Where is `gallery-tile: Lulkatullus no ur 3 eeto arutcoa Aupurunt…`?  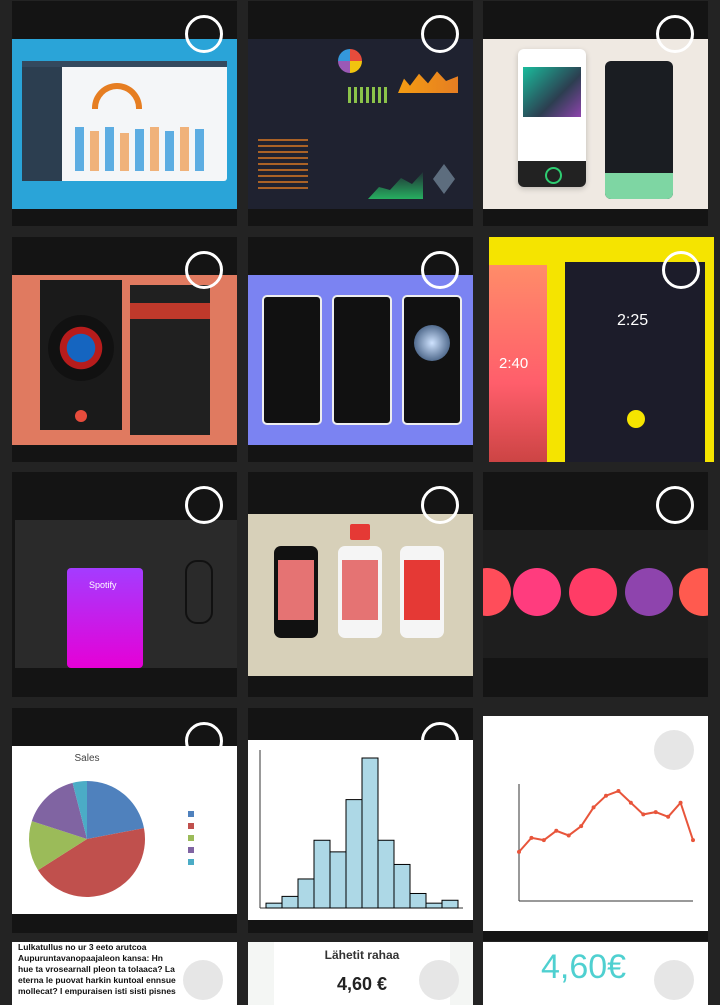 gallery-tile: Lulkatullus no ur 3 eeto arutcoa Aupurunt… is located at coordinates (124, 973).